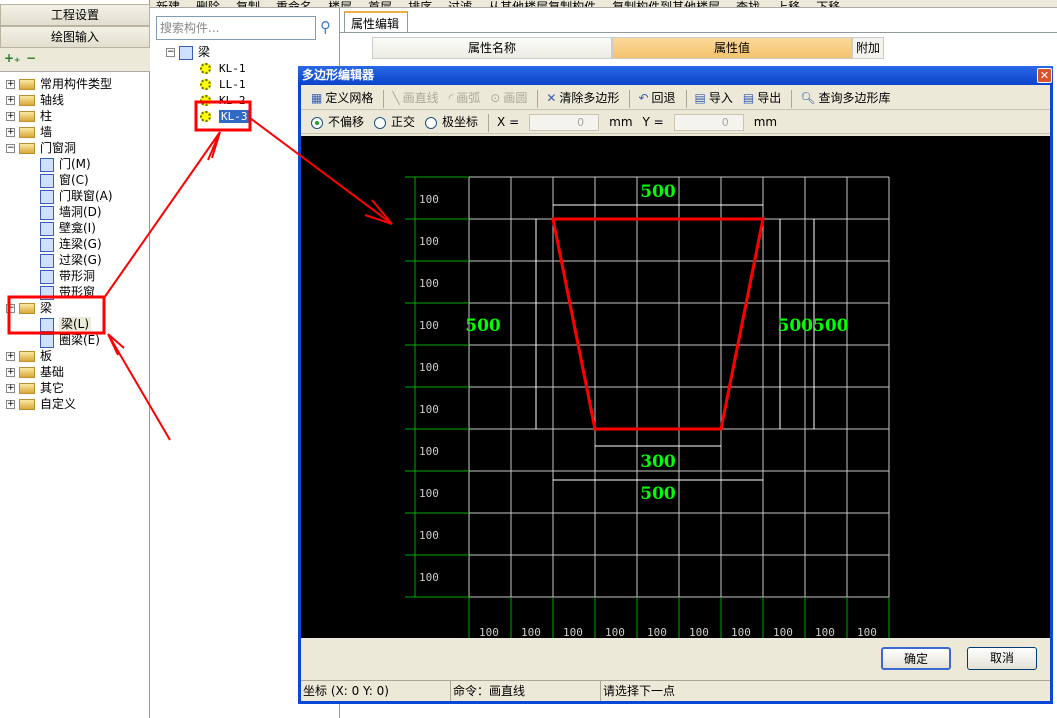  I want to click on toolbar-item: 新建, so click(168, 3).